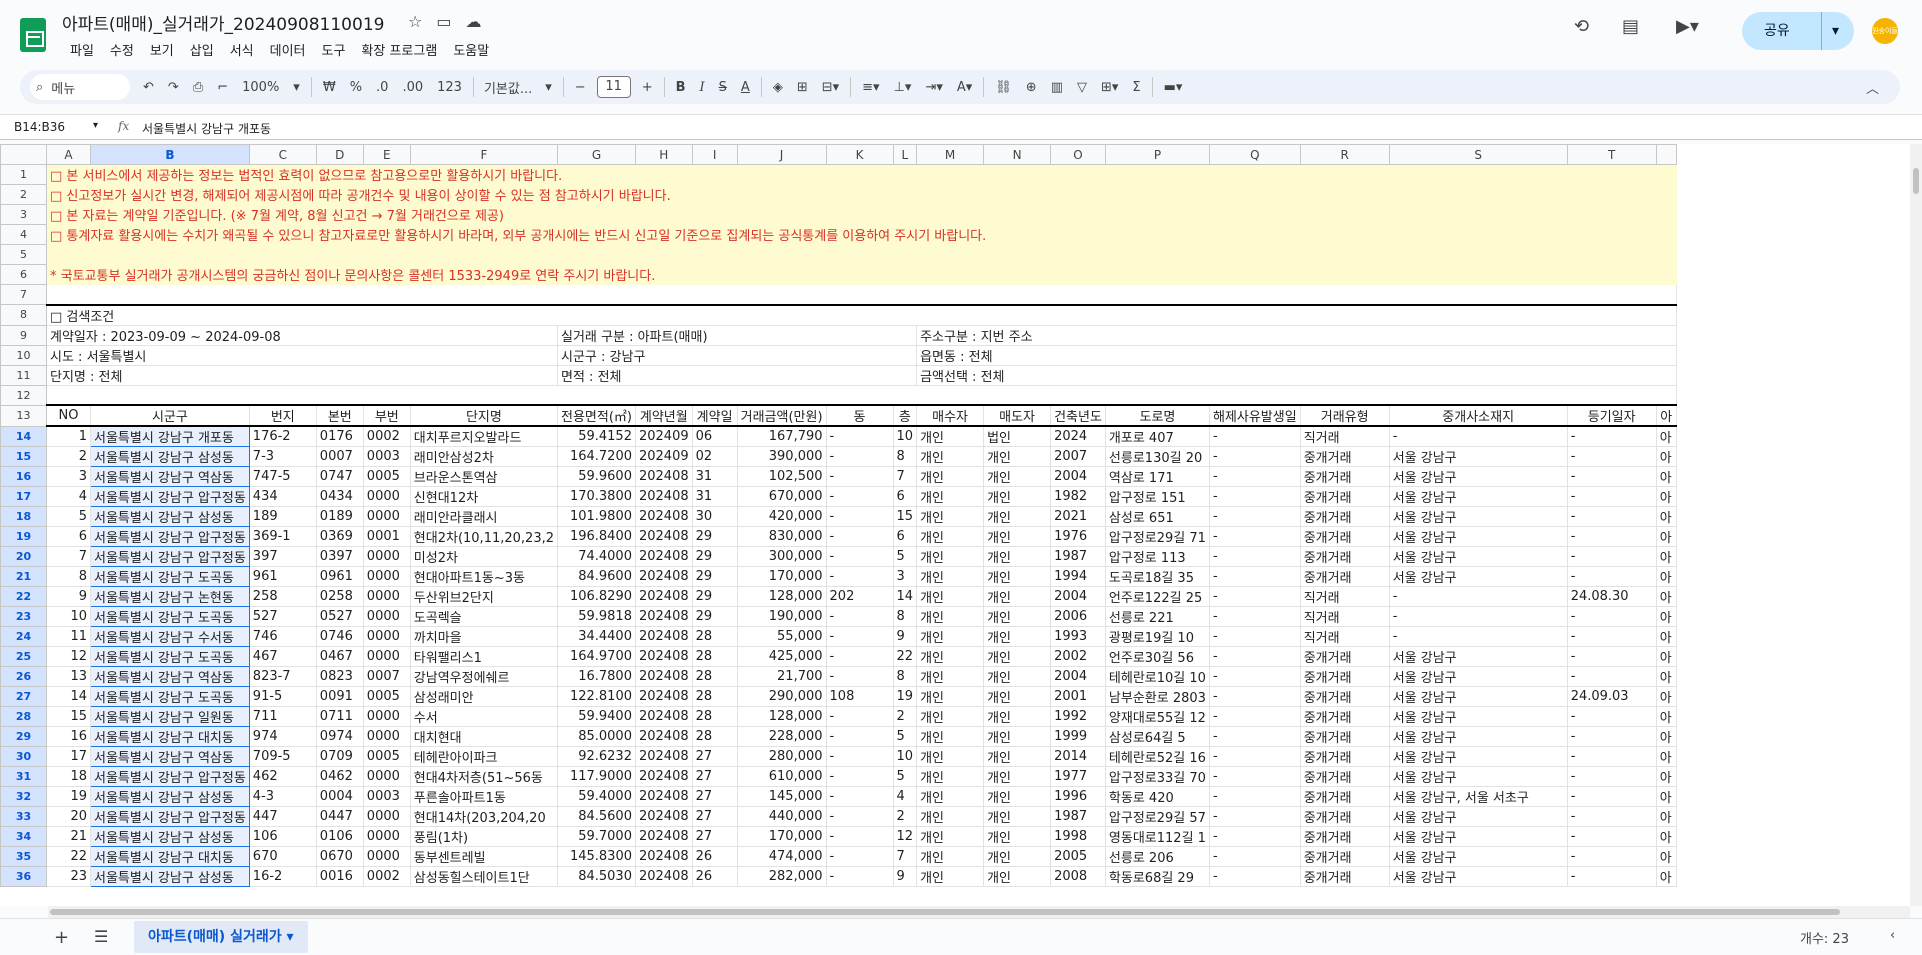 The height and width of the screenshot is (955, 1922). Describe the element at coordinates (905, 616) in the screenshot. I see `table-cell: 8` at that location.